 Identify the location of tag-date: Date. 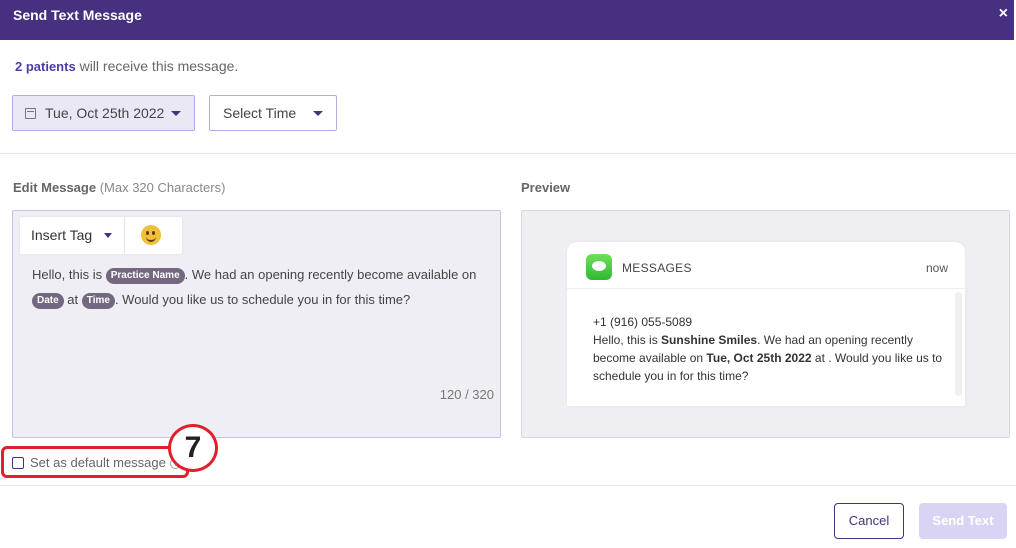
(48, 301).